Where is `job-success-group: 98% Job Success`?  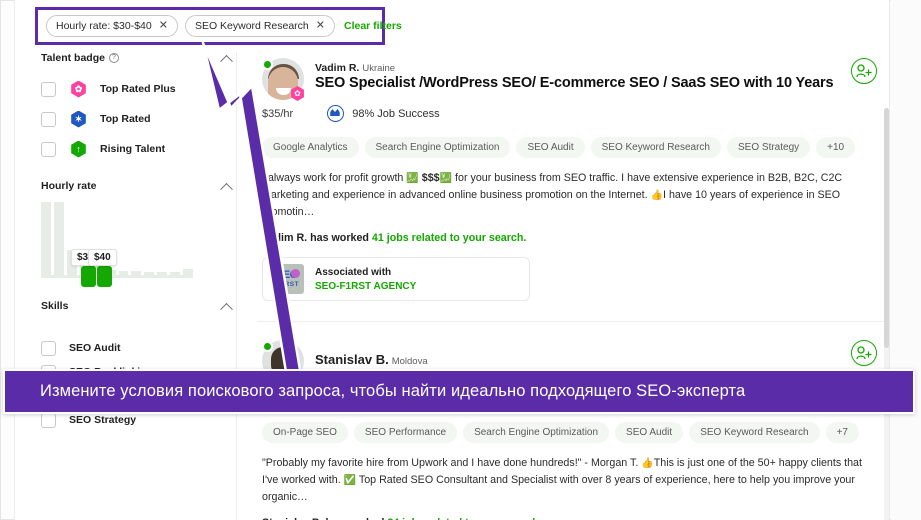
job-success-group: 98% Job Success is located at coordinates (383, 113).